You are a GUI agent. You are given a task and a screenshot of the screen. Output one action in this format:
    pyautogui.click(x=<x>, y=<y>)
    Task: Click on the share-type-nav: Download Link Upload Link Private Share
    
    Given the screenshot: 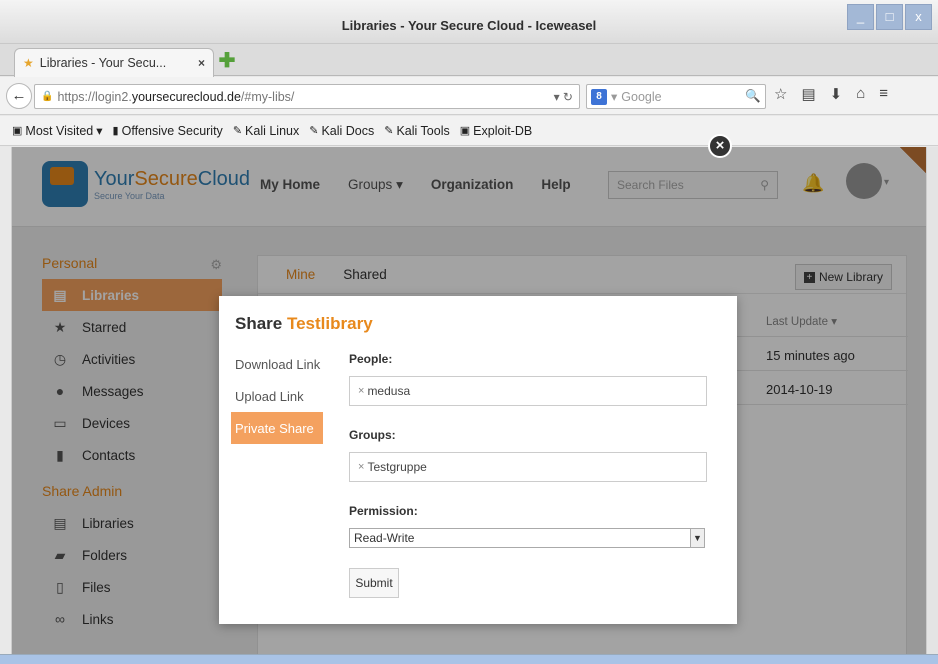 What is the action you would take?
    pyautogui.click(x=277, y=396)
    